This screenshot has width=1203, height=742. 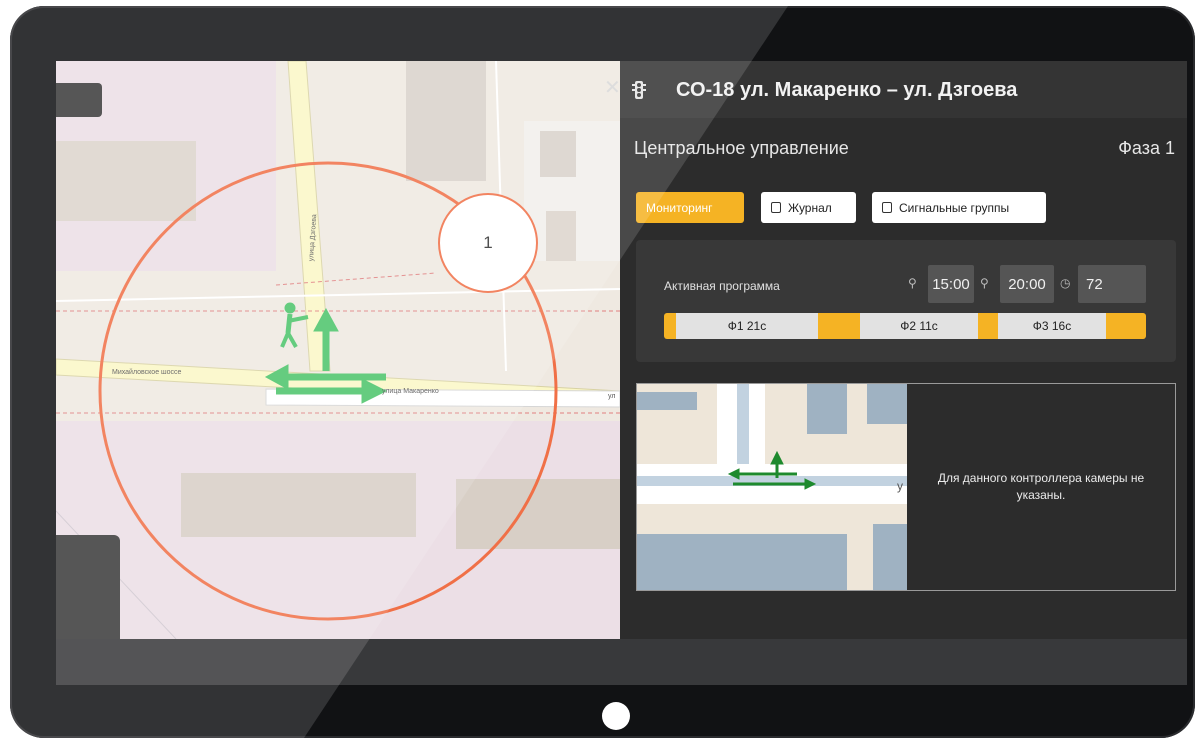 I want to click on phase-timeline: Ф1 21с Ф2 11с Ф3 16с, so click(x=905, y=326).